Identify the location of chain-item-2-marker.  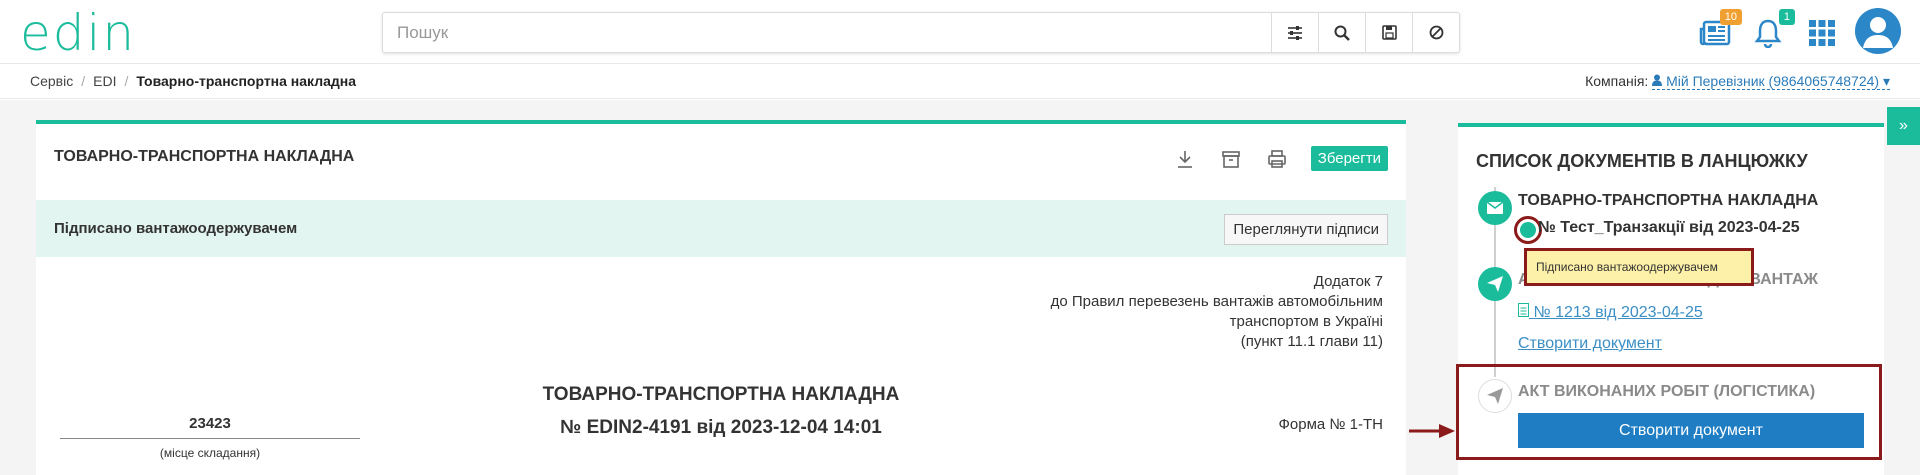
(1495, 284).